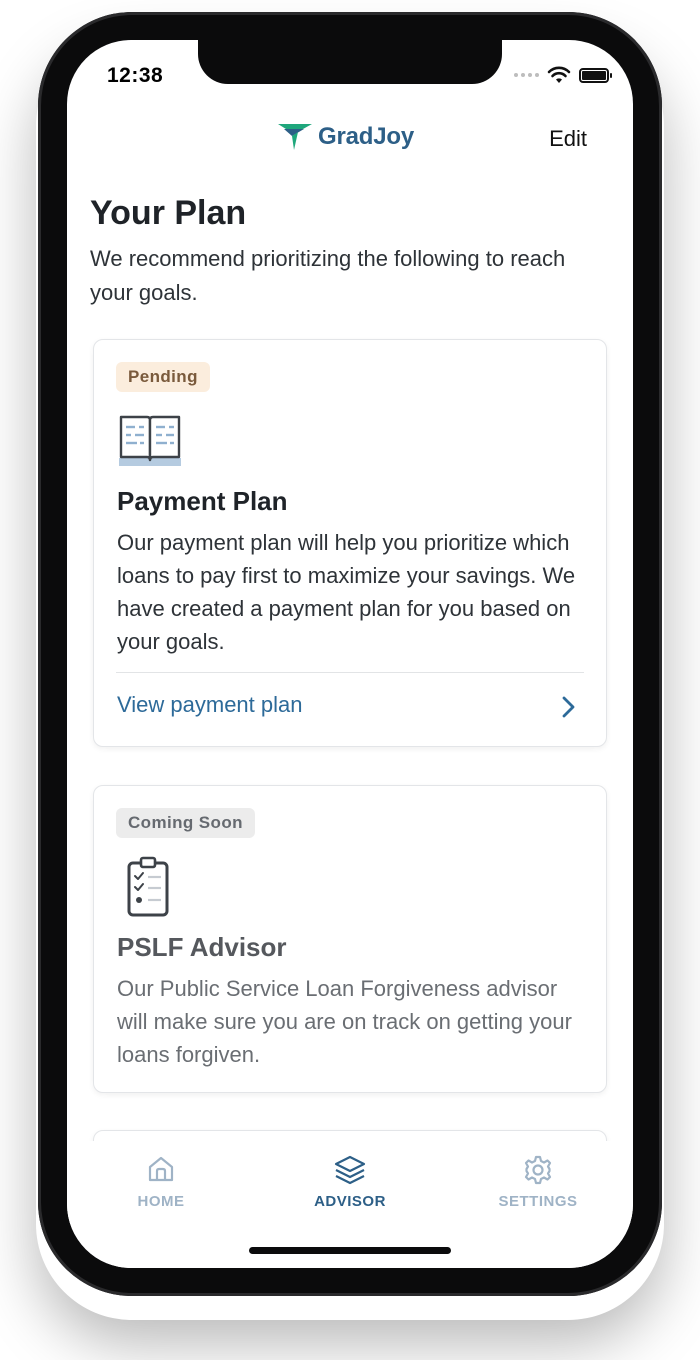 The image size is (700, 1360). What do you see at coordinates (366, 136) in the screenshot?
I see `logo-text: GradJoy` at bounding box center [366, 136].